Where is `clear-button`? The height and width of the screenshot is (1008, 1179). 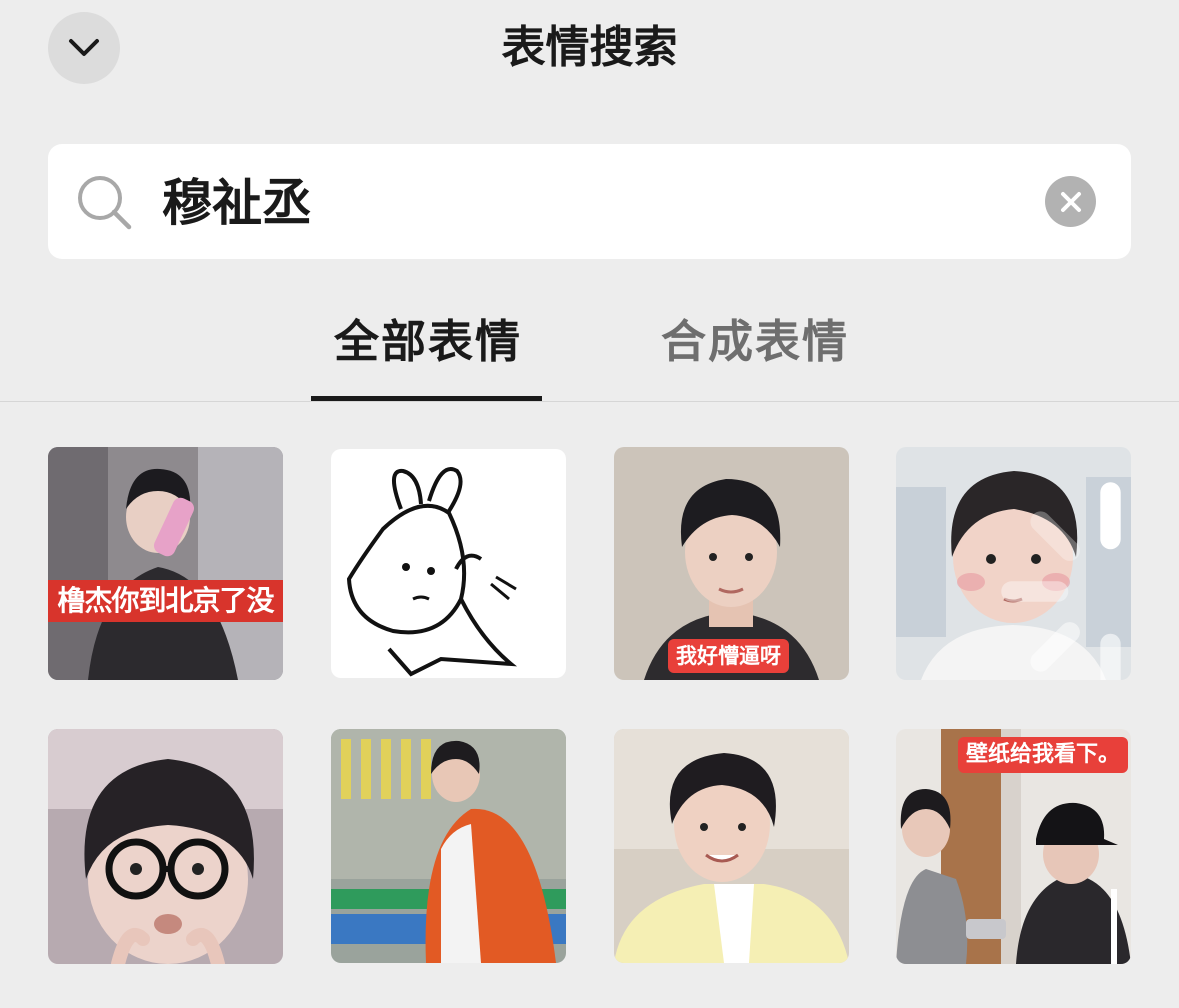
clear-button is located at coordinates (1070, 201).